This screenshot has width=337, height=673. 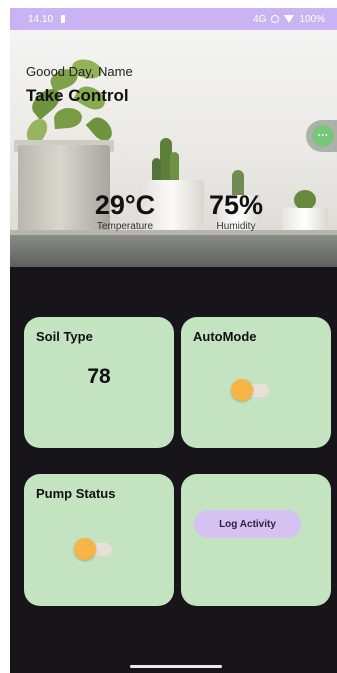 What do you see at coordinates (236, 226) in the screenshot?
I see `humidity-label: Humidity` at bounding box center [236, 226].